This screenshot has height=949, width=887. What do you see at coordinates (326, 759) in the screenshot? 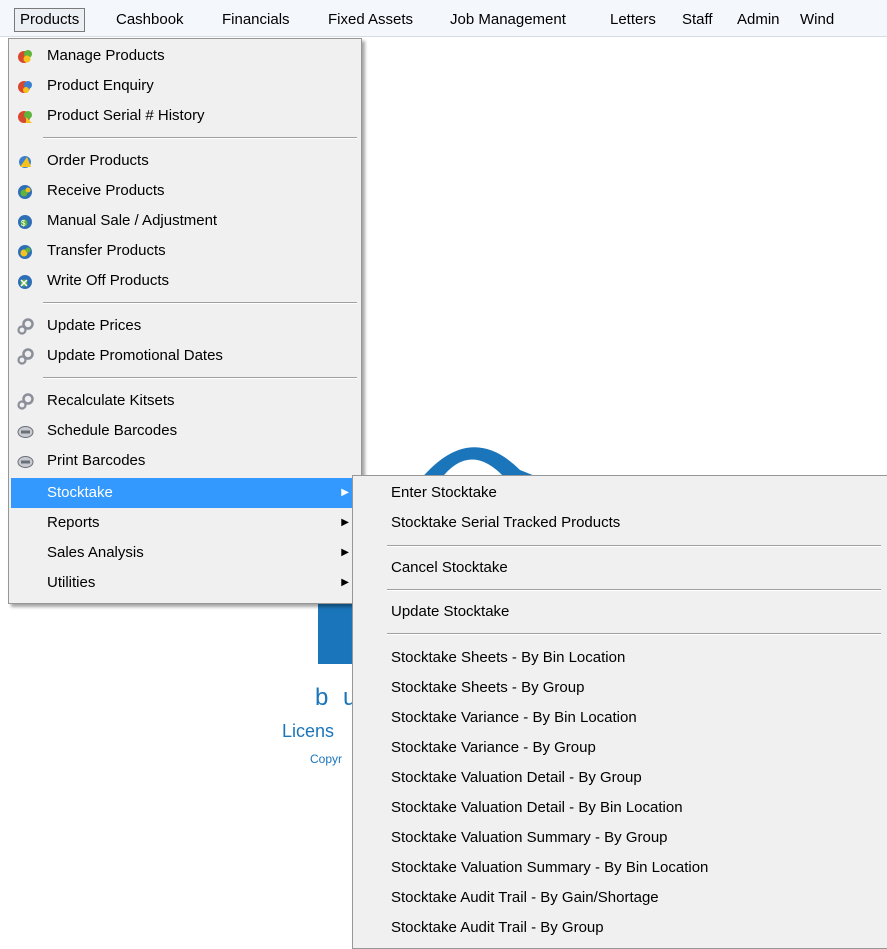
I see `copyright-text: Copyr` at bounding box center [326, 759].